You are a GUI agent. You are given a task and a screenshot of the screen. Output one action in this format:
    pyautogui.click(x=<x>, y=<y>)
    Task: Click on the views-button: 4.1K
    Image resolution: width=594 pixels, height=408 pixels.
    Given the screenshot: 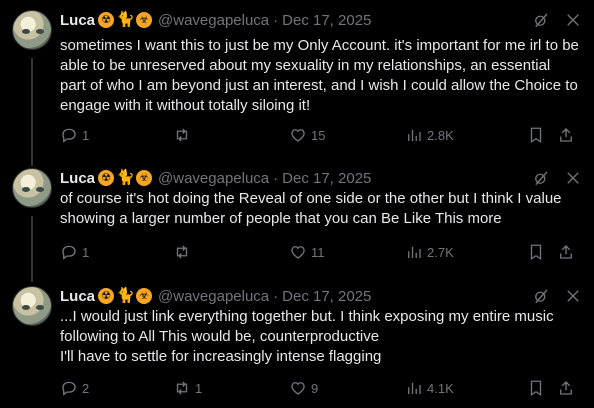 What is the action you would take?
    pyautogui.click(x=429, y=388)
    